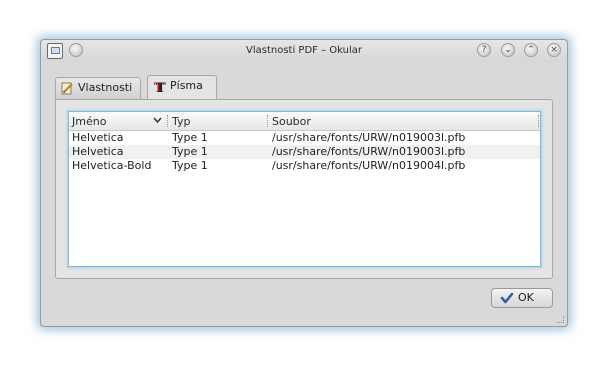 This screenshot has width=608, height=366. I want to click on ok-button: OK, so click(522, 298).